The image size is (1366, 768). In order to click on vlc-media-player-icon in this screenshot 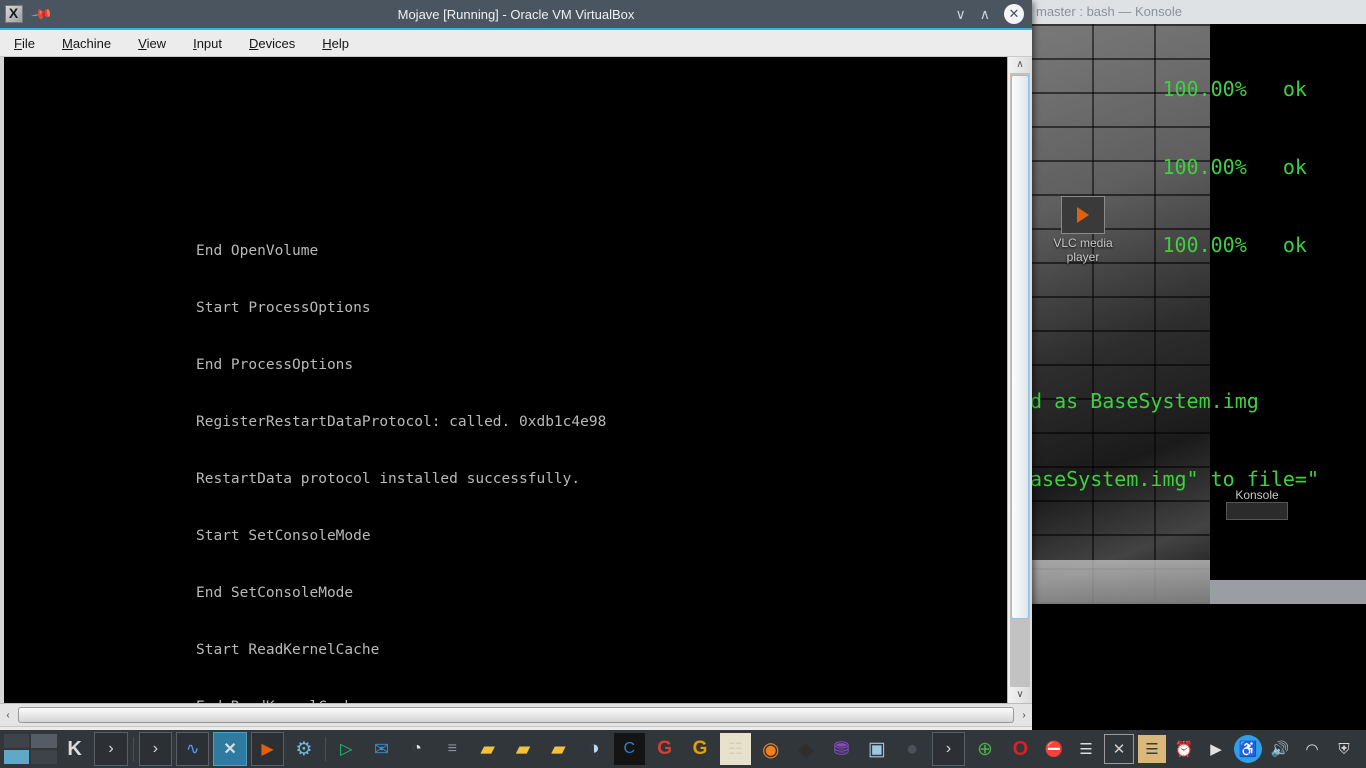, I will do `click(1083, 215)`.